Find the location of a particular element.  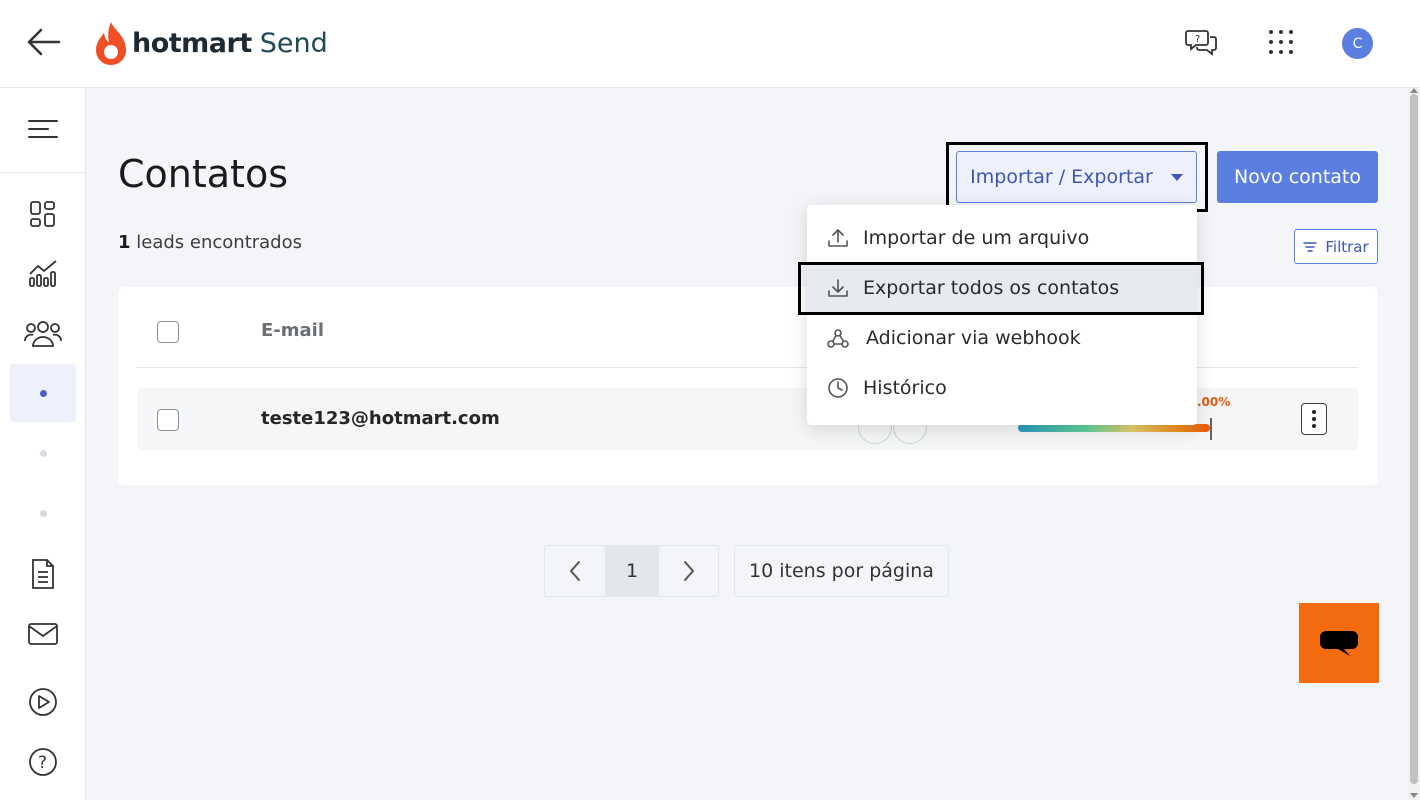

sidebar: ? is located at coordinates (43, 444).